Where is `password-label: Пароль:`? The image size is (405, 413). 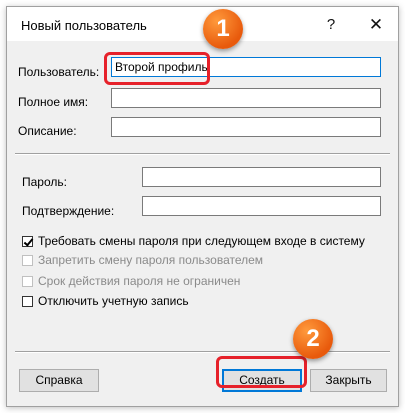 password-label: Пароль: is located at coordinates (44, 182).